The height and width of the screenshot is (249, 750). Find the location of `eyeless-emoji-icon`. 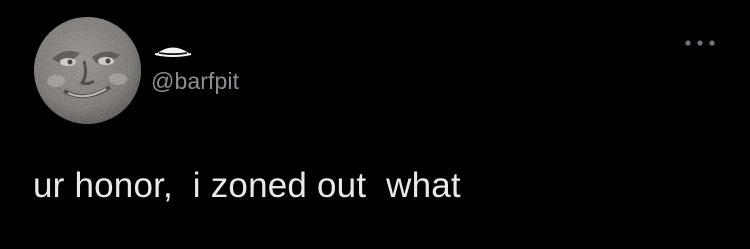

eyeless-emoji-icon is located at coordinates (173, 52).